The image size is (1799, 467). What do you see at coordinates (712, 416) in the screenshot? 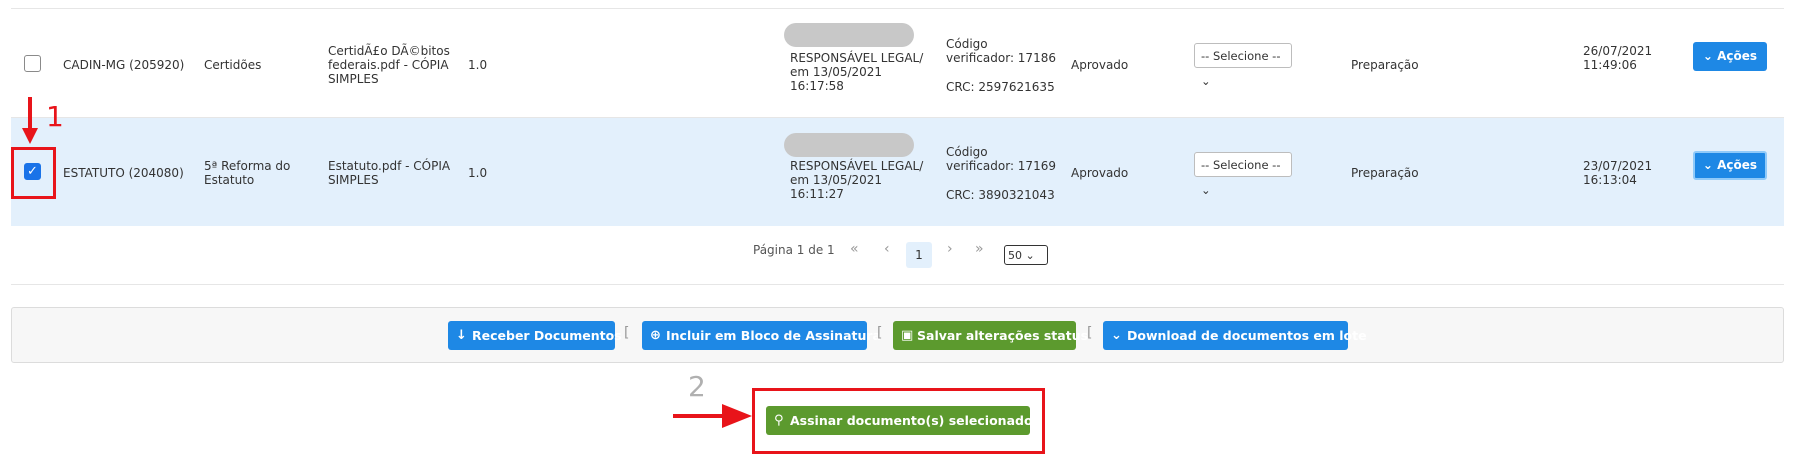
I see `red-arrow-right-icon` at bounding box center [712, 416].